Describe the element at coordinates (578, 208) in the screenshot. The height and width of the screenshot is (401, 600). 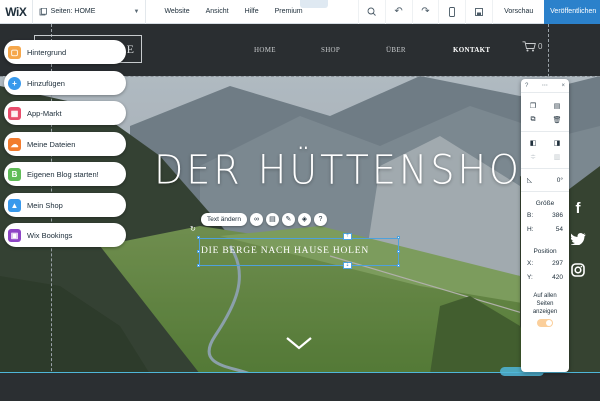
I see `facebook-icon: f` at that location.